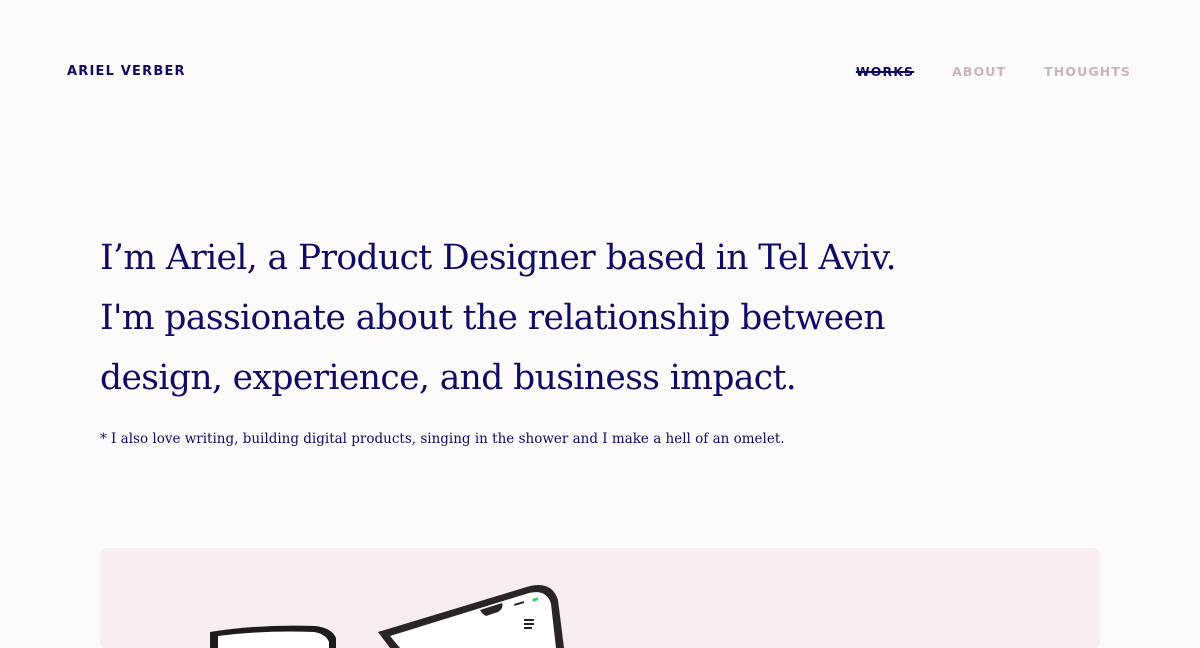 The width and height of the screenshot is (1200, 648). I want to click on phone-mockups-image, so click(387, 616).